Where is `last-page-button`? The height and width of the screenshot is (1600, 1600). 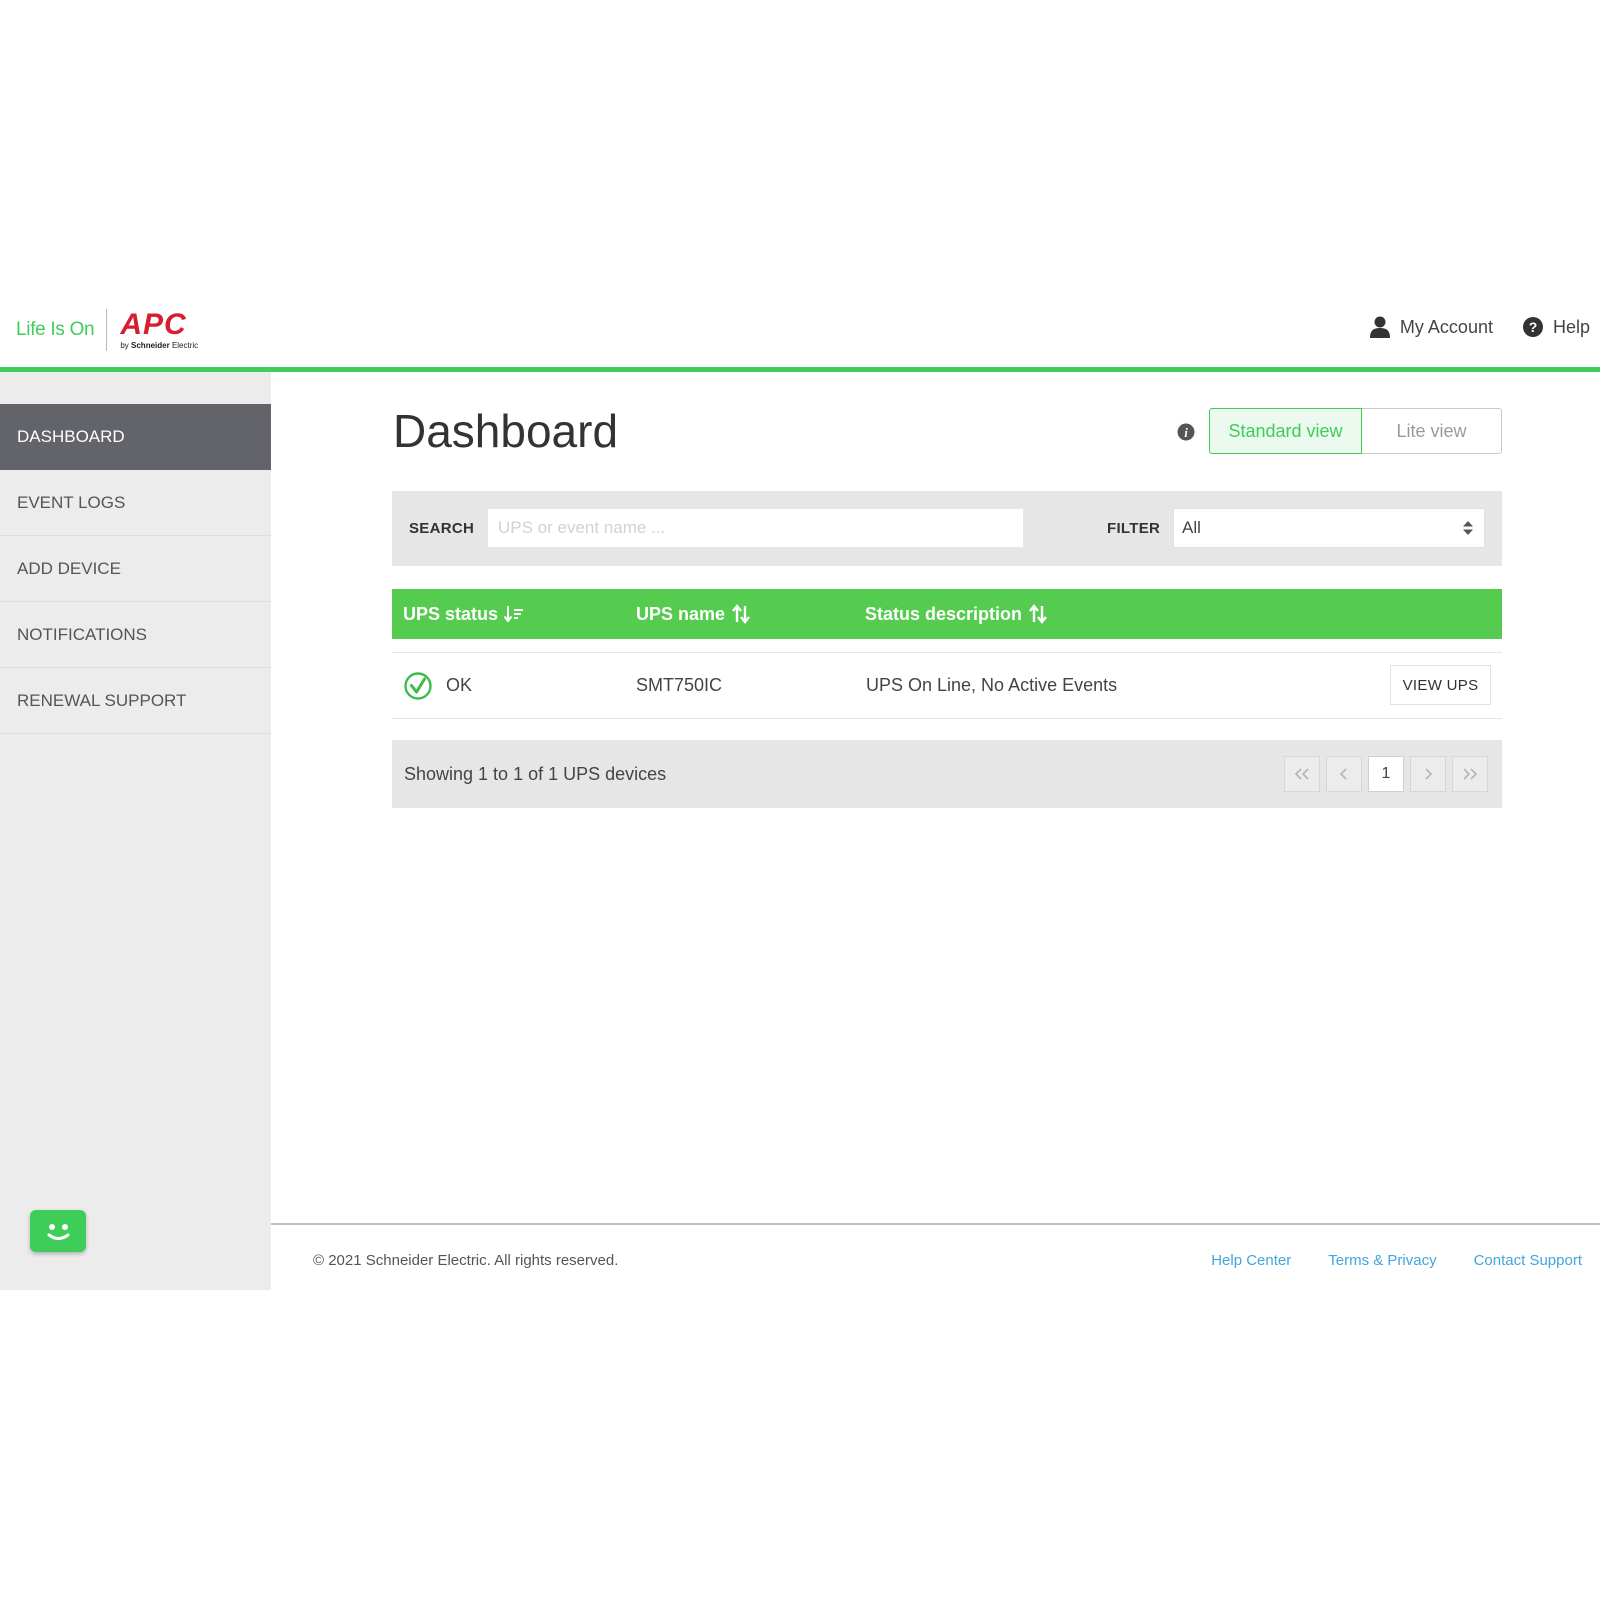
last-page-button is located at coordinates (1470, 774).